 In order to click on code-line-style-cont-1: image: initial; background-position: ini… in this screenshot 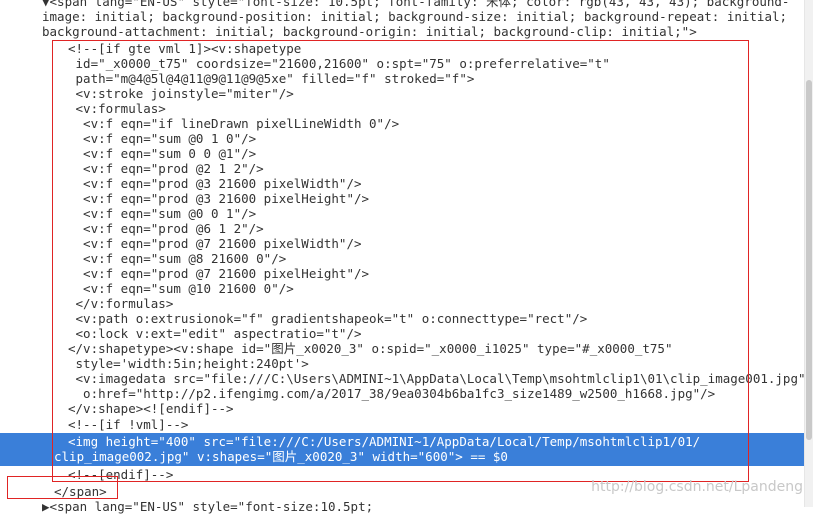, I will do `click(415, 16)`.